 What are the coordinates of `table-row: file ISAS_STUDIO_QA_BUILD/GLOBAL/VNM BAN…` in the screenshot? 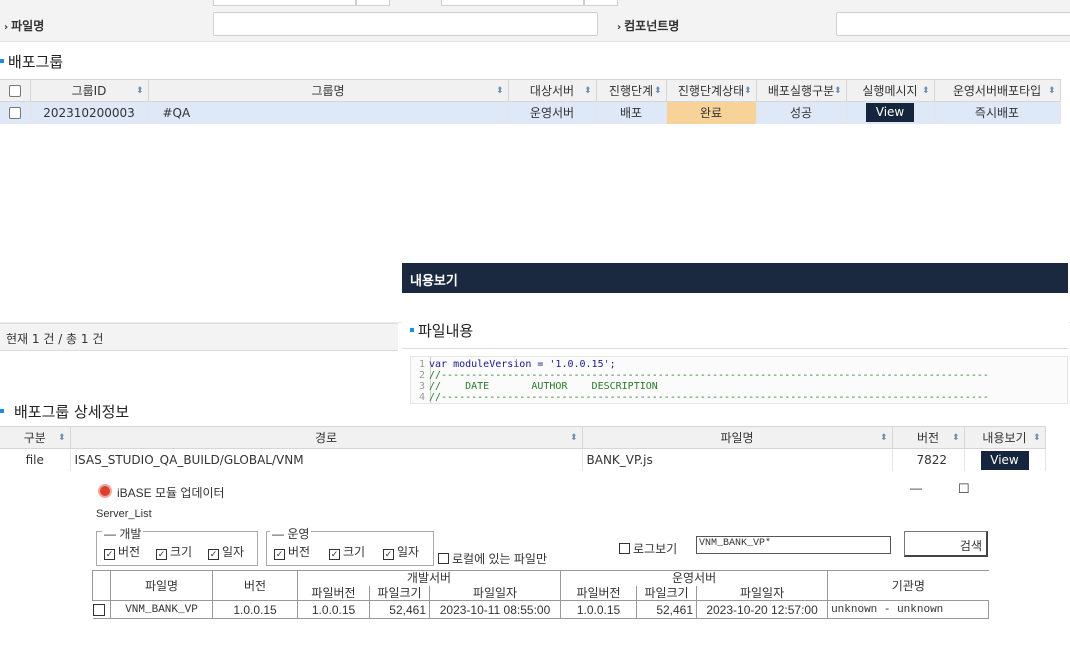 It's located at (523, 459).